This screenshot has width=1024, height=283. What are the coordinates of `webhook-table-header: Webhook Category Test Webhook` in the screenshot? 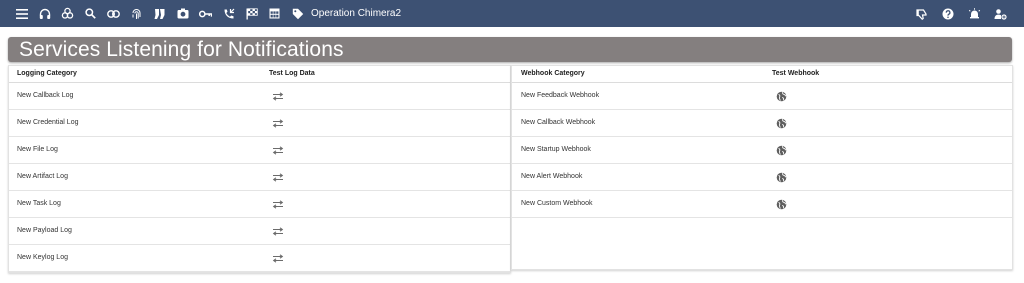 It's located at (762, 74).